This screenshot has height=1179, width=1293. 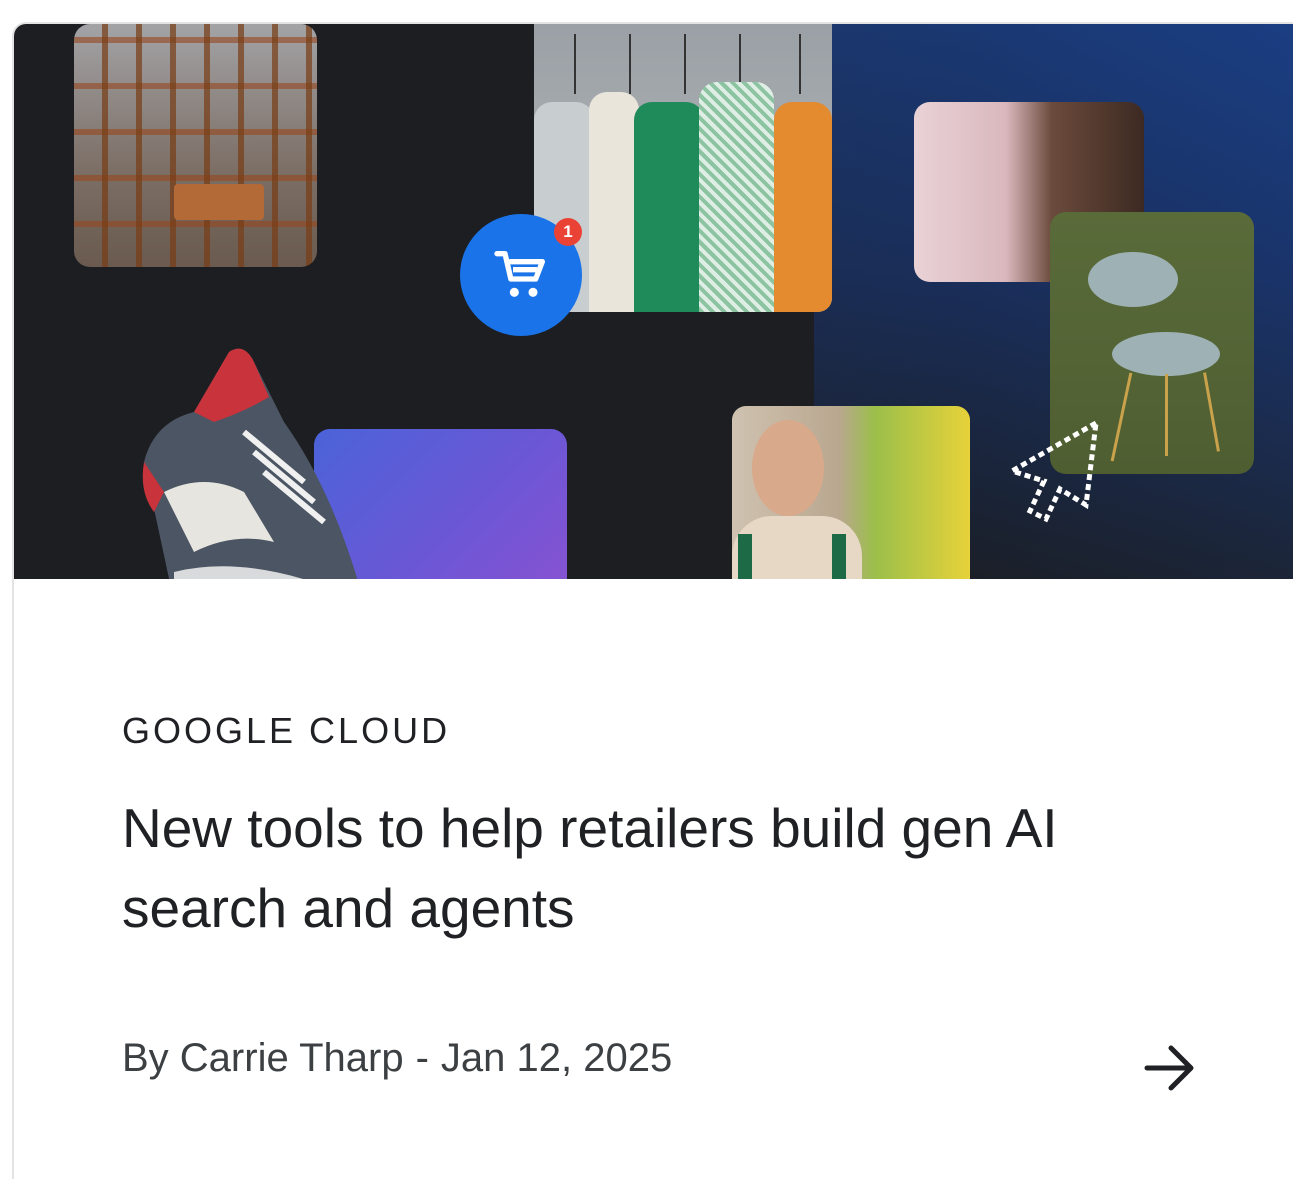 I want to click on cursor-pointer-icon, so click(x=1052, y=471).